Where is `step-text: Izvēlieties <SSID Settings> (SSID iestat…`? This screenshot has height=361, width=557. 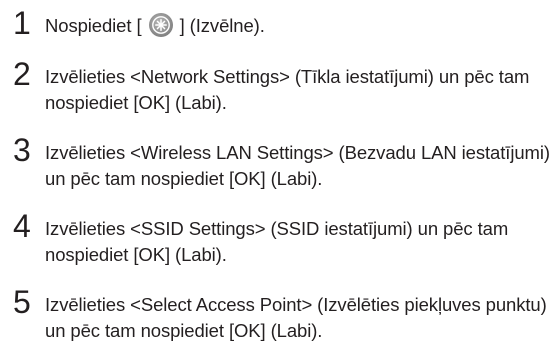
step-text: Izvēlieties <SSID Settings> (SSID iestat… is located at coordinates (277, 241).